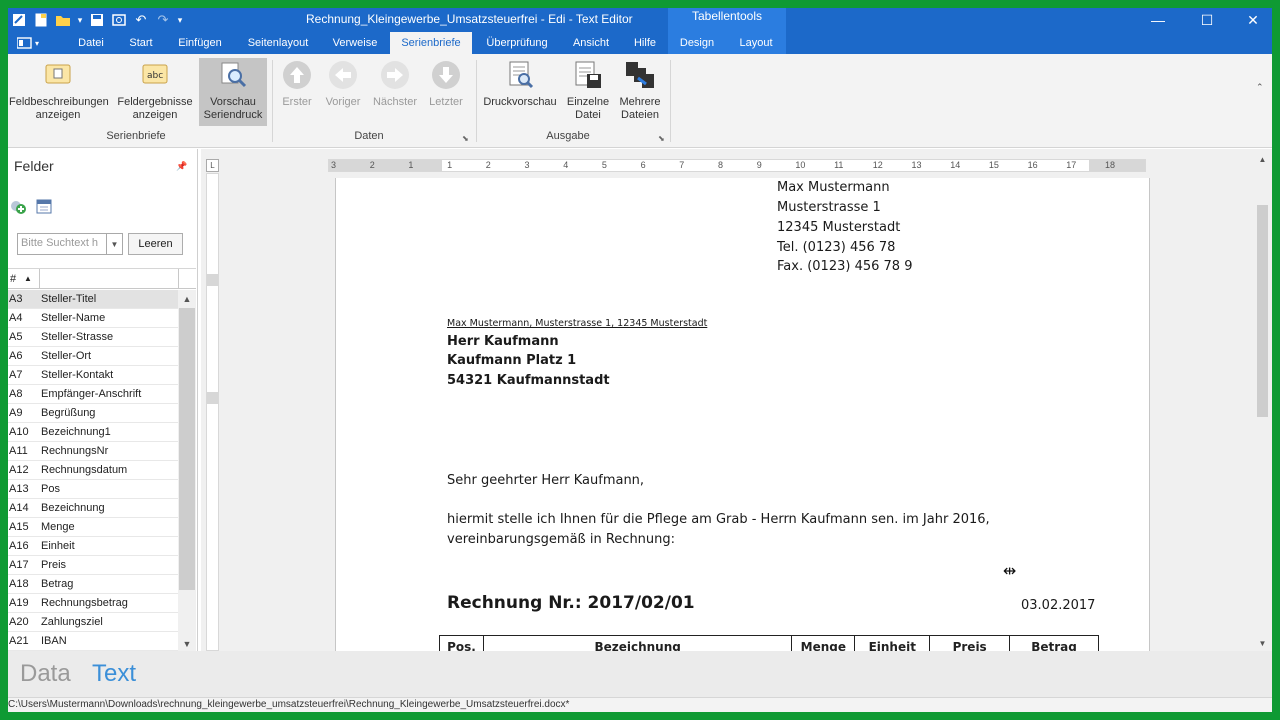 This screenshot has height=720, width=1280. Describe the element at coordinates (59, 90) in the screenshot. I see `show-field-descriptions-button: Feldbeschreibungen anzeigen` at that location.